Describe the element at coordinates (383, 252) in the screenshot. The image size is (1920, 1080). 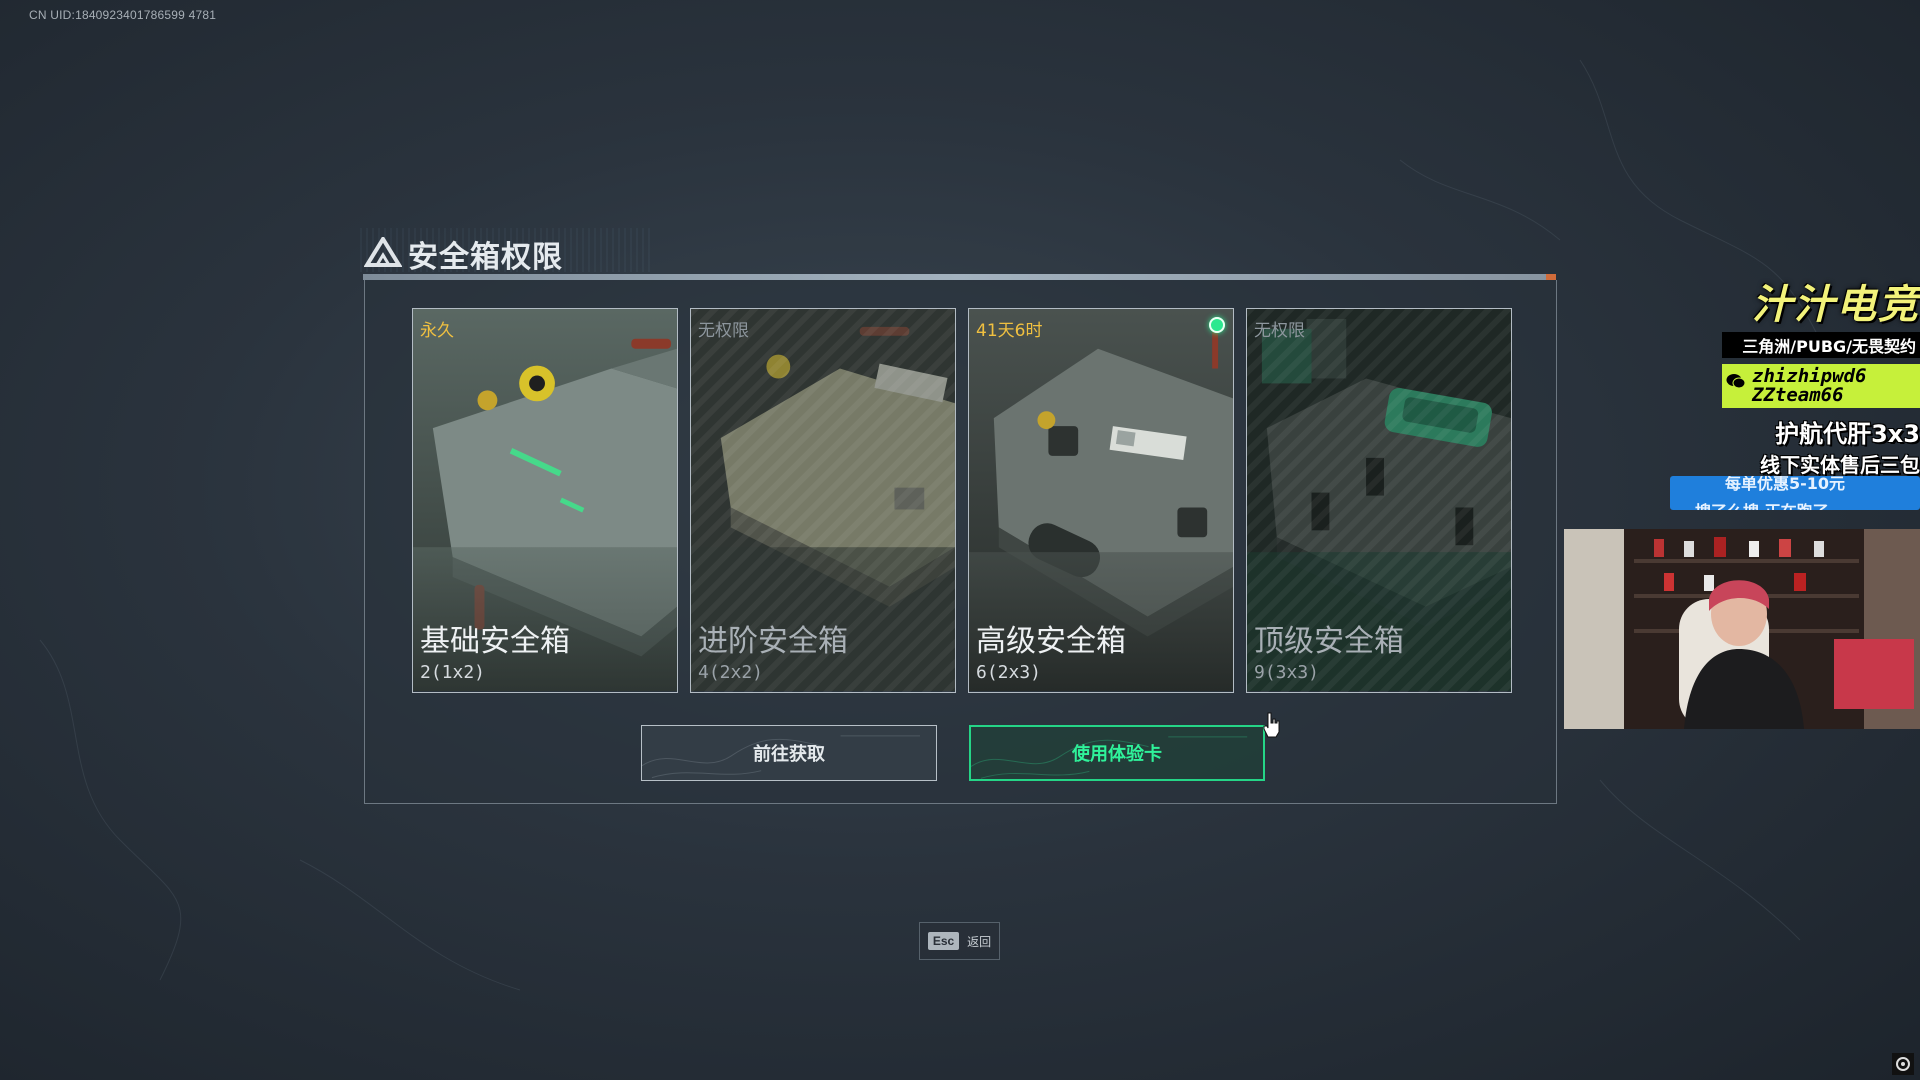
I see `delta-logo-icon` at that location.